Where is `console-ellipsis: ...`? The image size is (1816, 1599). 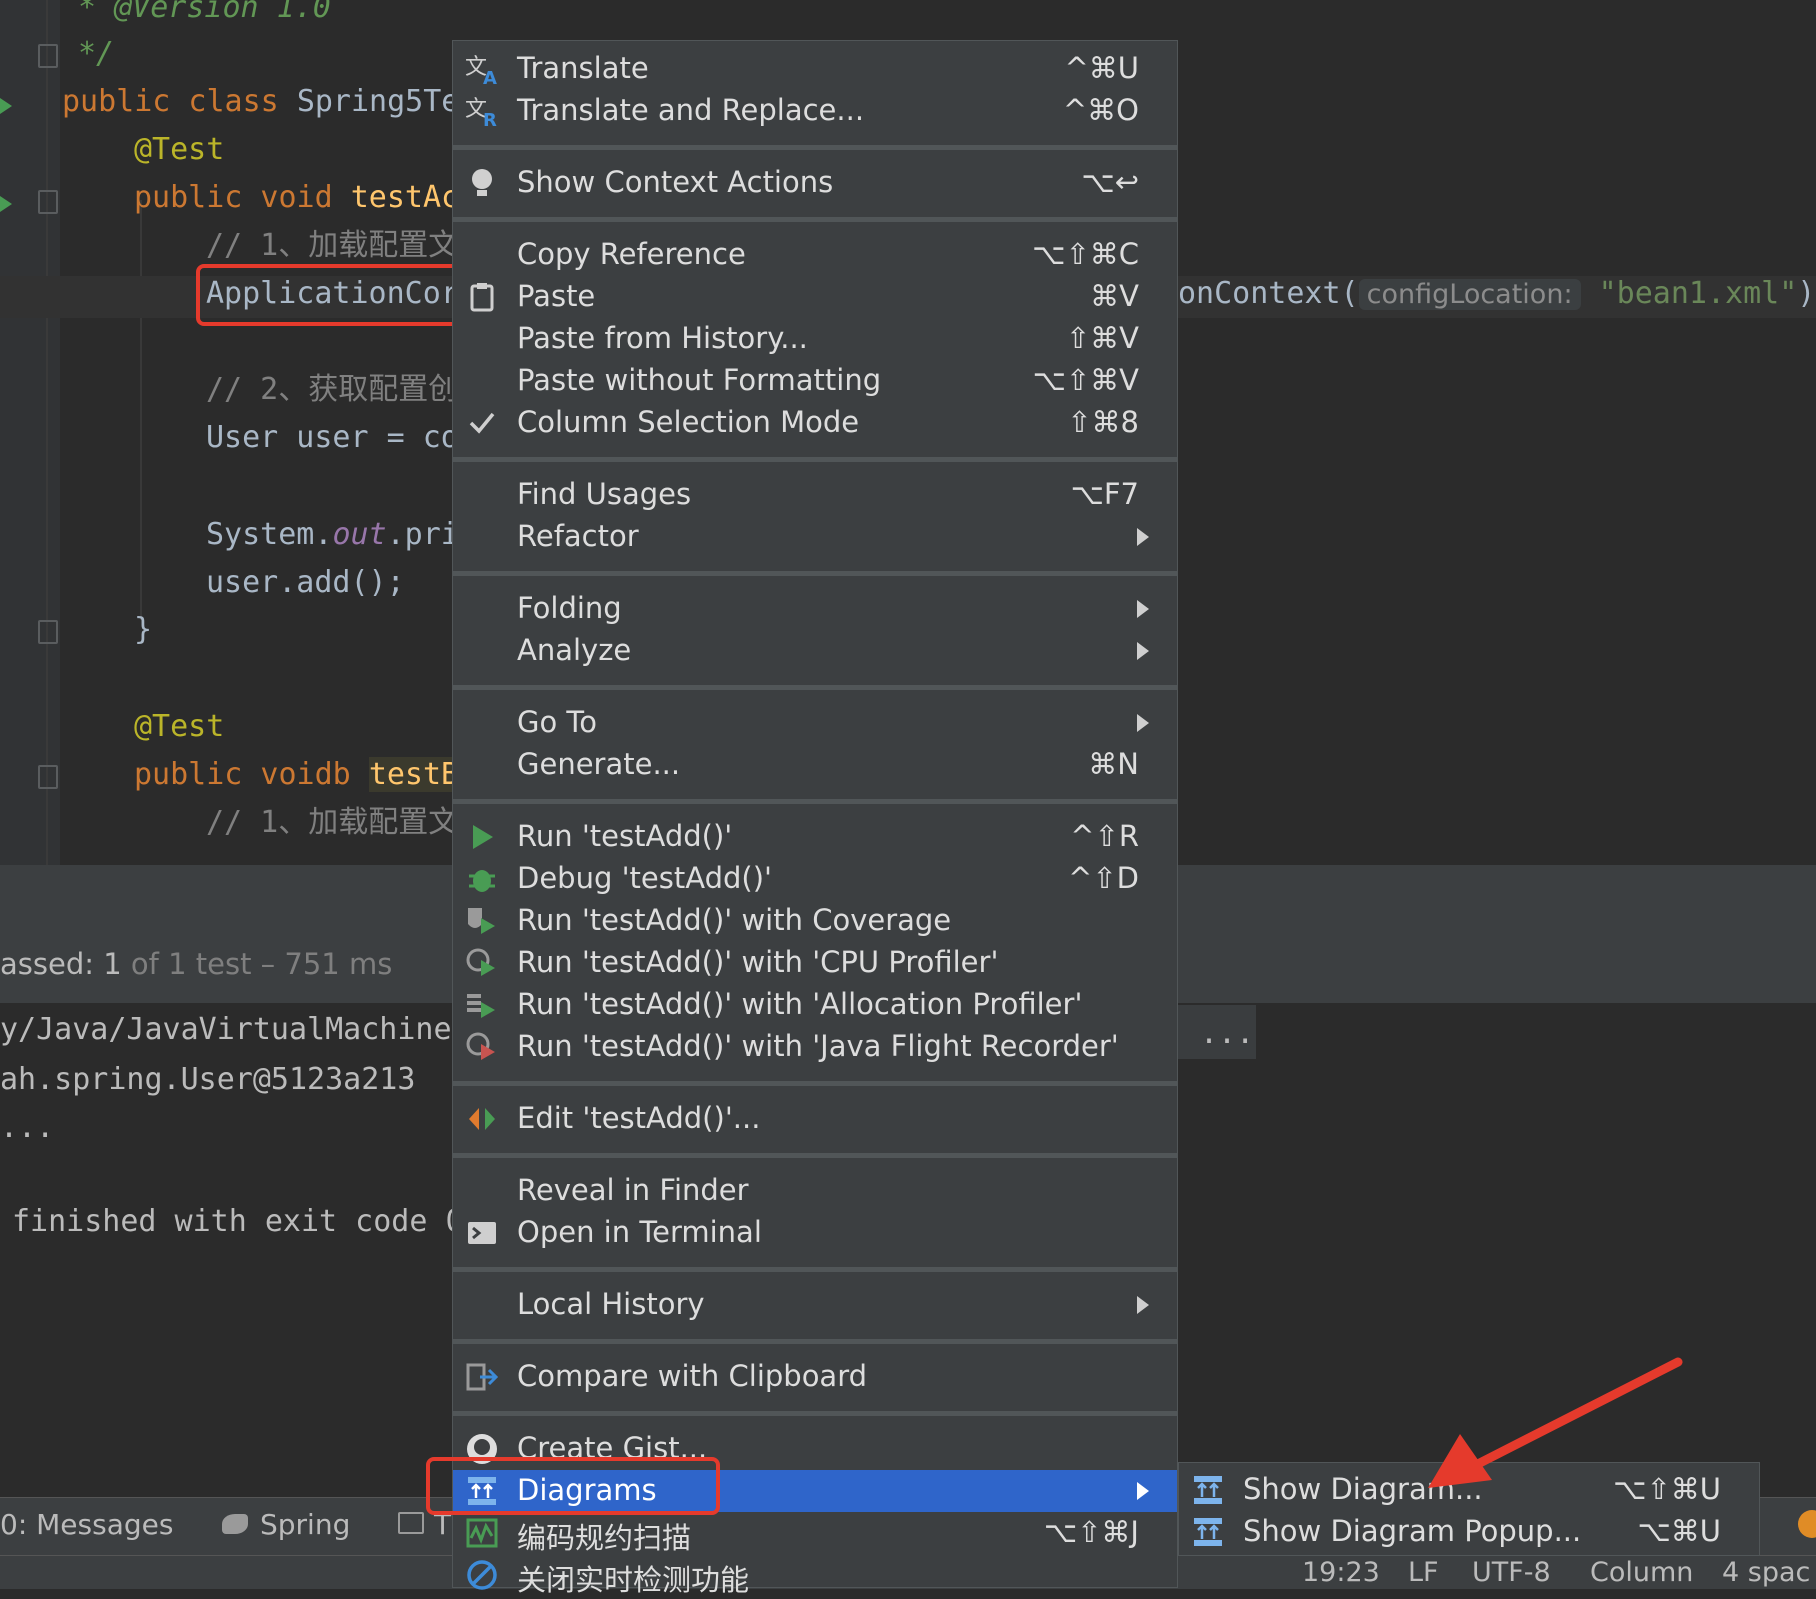
console-ellipsis: ... is located at coordinates (27, 1127).